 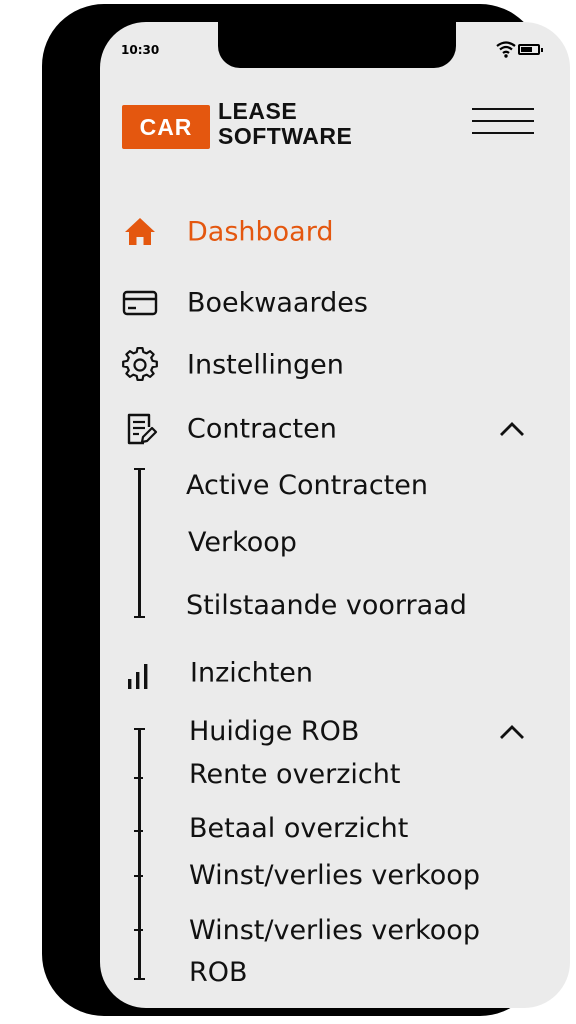 I want to click on nav-item-contracten: Contracten, so click(x=337, y=429).